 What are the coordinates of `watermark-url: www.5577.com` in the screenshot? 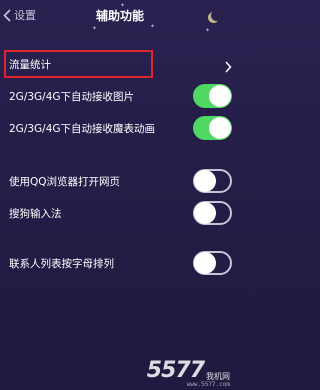 It's located at (208, 384).